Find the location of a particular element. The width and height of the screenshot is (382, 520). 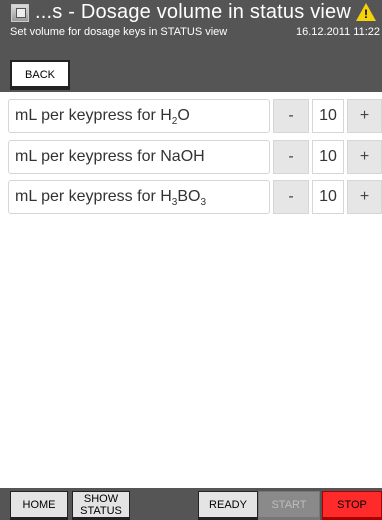

stop-button: STOP is located at coordinates (352, 505).